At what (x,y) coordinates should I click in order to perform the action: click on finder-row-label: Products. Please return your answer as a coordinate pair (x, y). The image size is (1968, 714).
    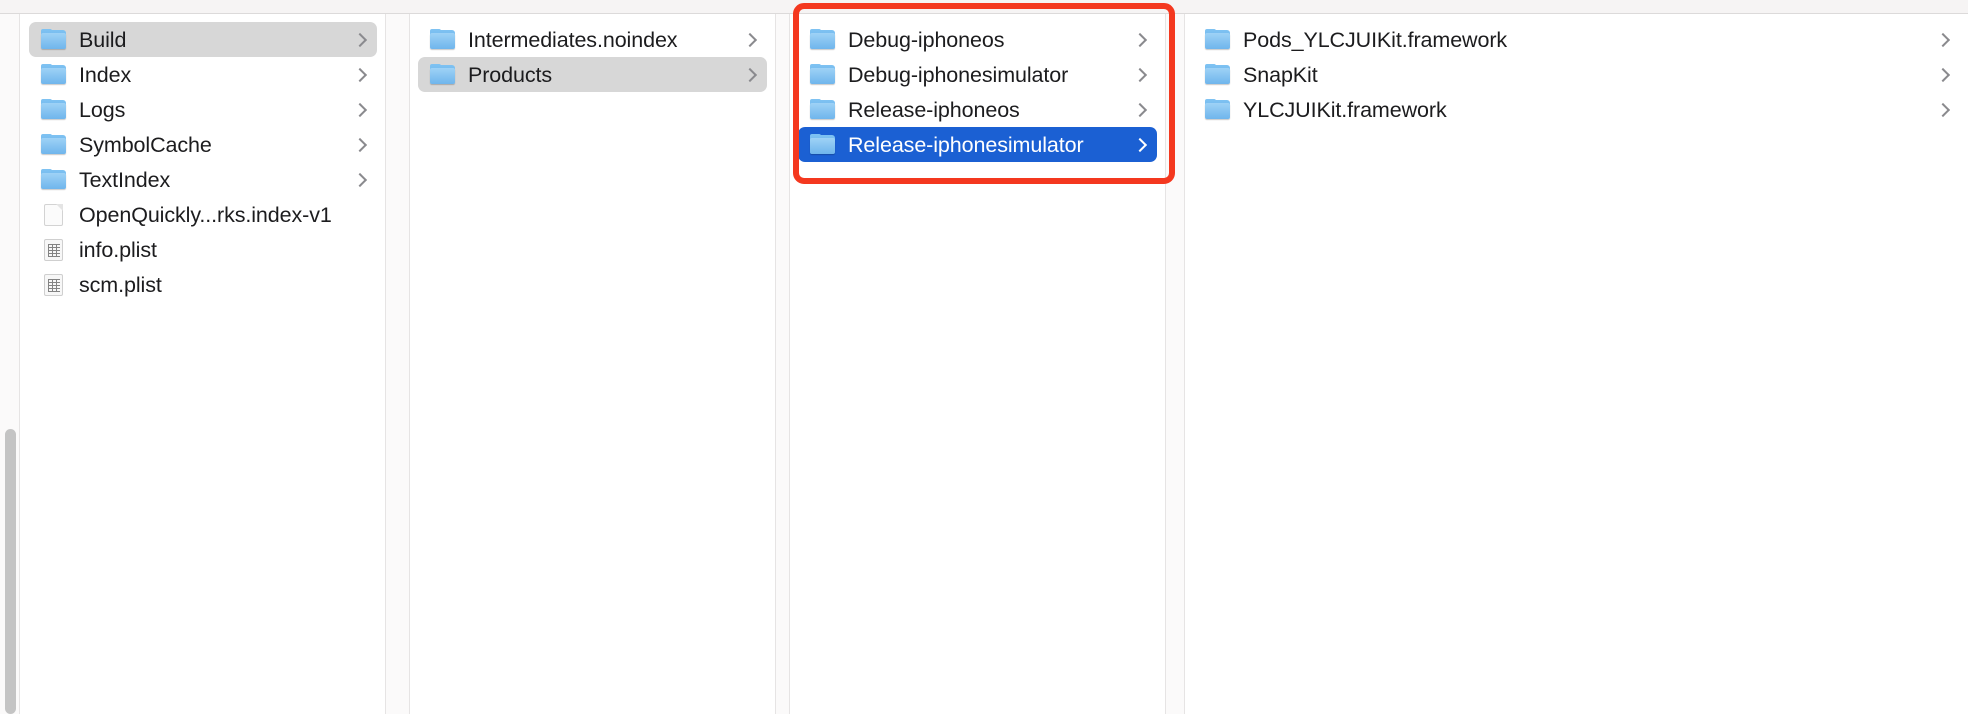
    Looking at the image, I should click on (510, 74).